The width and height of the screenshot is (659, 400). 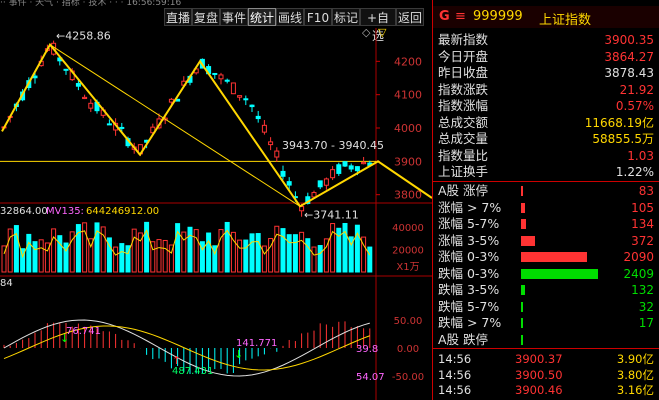 I want to click on distribution-row: 跌幅 5-7% 32, so click(x=546, y=307).